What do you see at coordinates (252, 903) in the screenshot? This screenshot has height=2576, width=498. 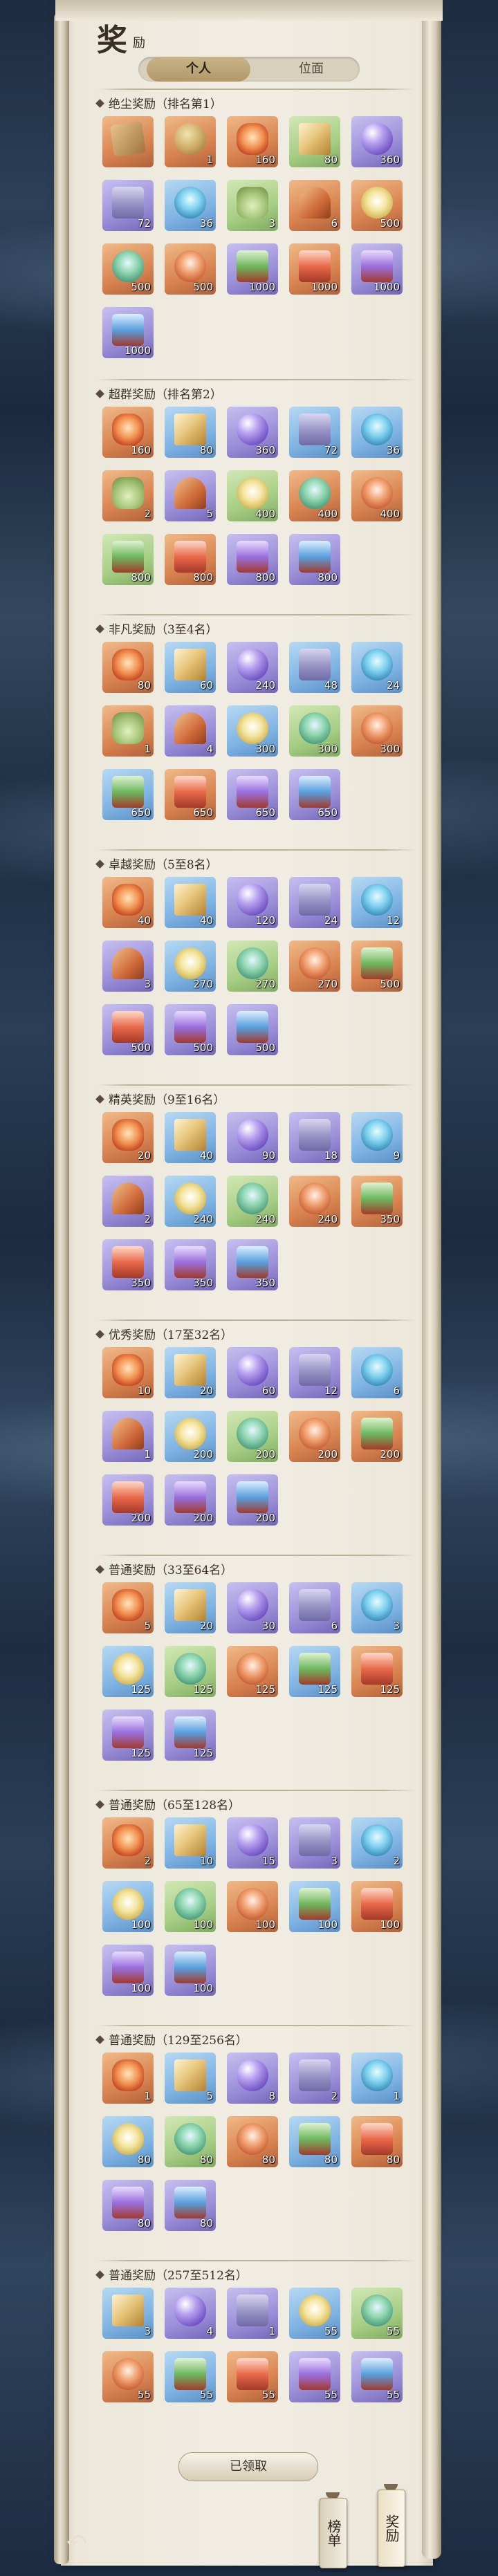 I see `reward-item: 120` at bounding box center [252, 903].